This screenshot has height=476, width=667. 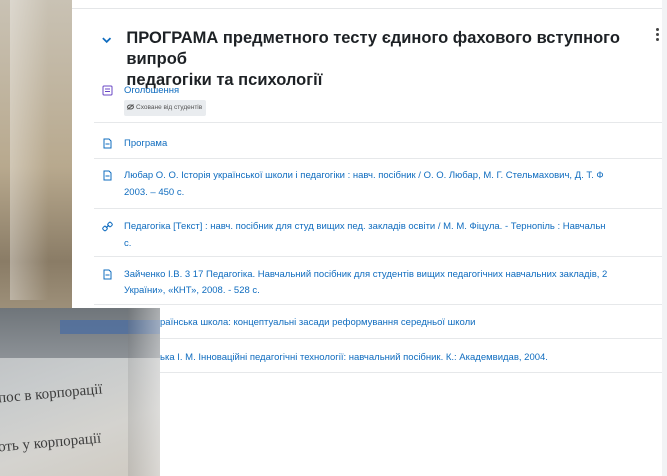 I want to click on activity-link-cont: с., so click(x=393, y=244).